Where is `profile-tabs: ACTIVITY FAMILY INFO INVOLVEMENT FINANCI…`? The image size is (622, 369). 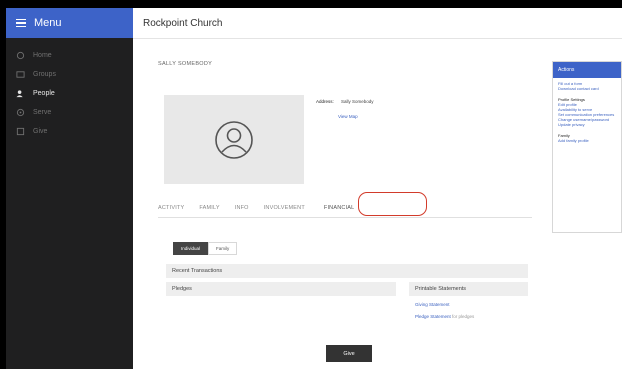
profile-tabs: ACTIVITY FAMILY INFO INVOLVEMENT FINANCI… is located at coordinates (345, 208).